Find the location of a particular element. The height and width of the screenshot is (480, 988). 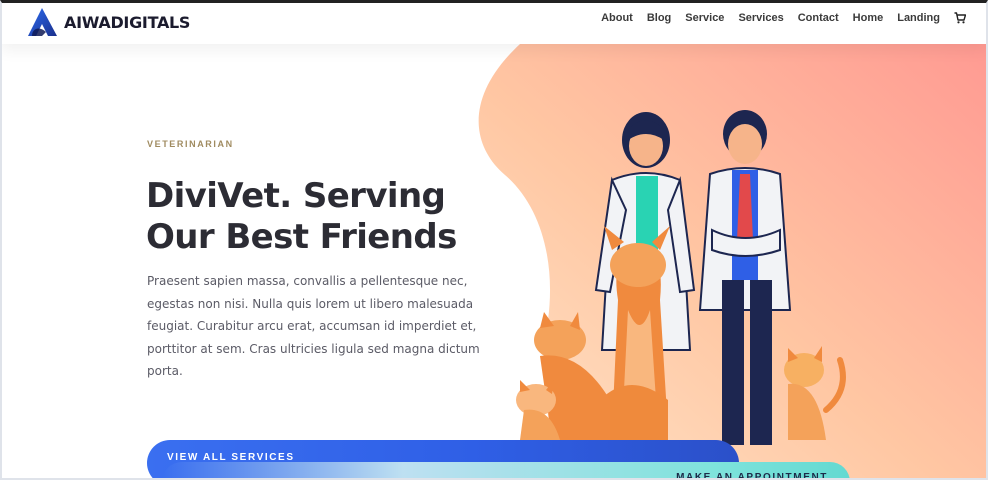

nav-service: Service is located at coordinates (704, 18).